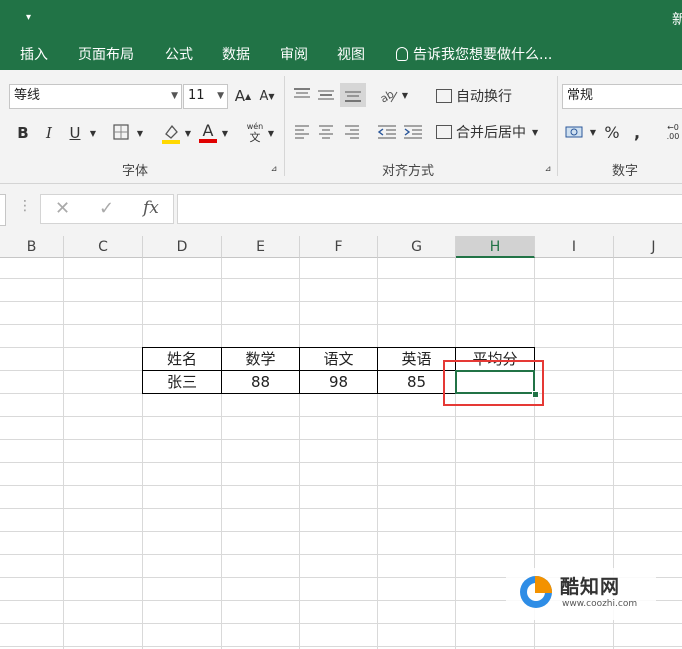 The width and height of the screenshot is (682, 649). I want to click on group-label-alignment: 对齐方式, so click(408, 171).